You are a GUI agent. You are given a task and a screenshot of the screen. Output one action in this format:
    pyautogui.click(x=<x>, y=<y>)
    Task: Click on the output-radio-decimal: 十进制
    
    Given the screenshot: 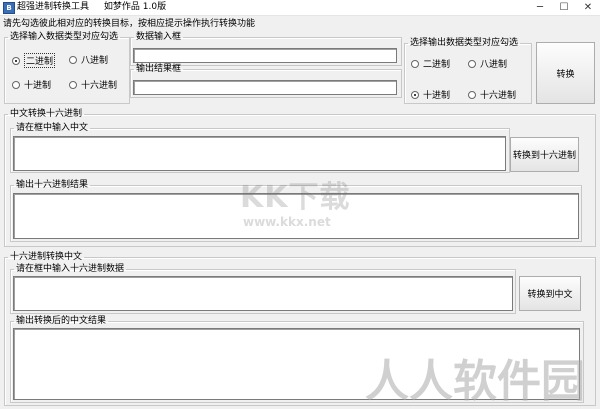 What is the action you would take?
    pyautogui.click(x=430, y=94)
    